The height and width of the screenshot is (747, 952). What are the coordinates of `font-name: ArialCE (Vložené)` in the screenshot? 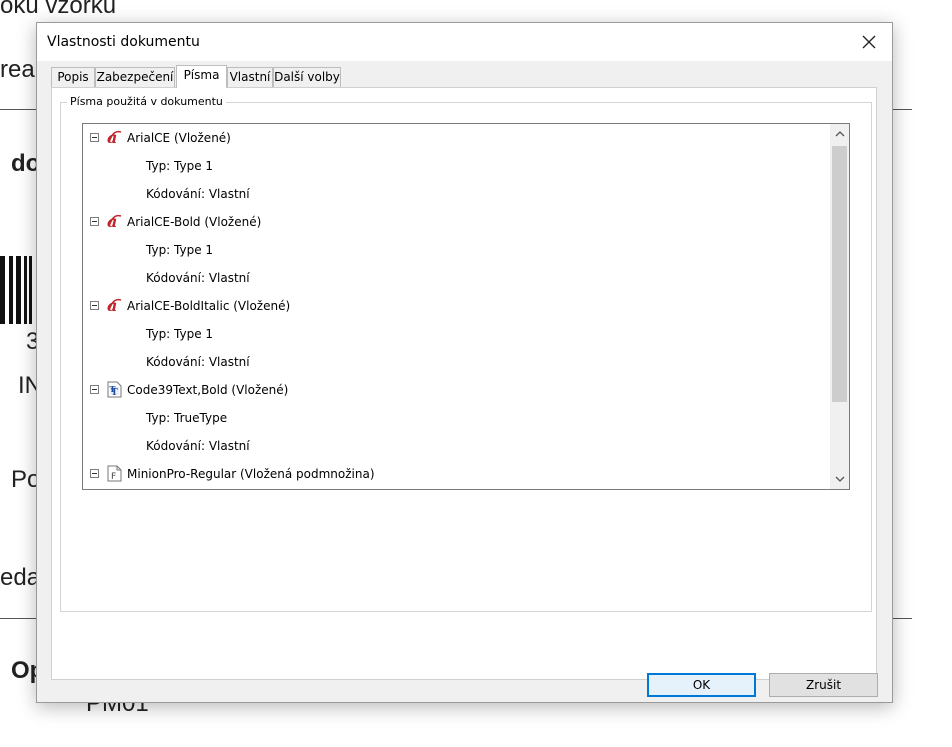 It's located at (179, 138).